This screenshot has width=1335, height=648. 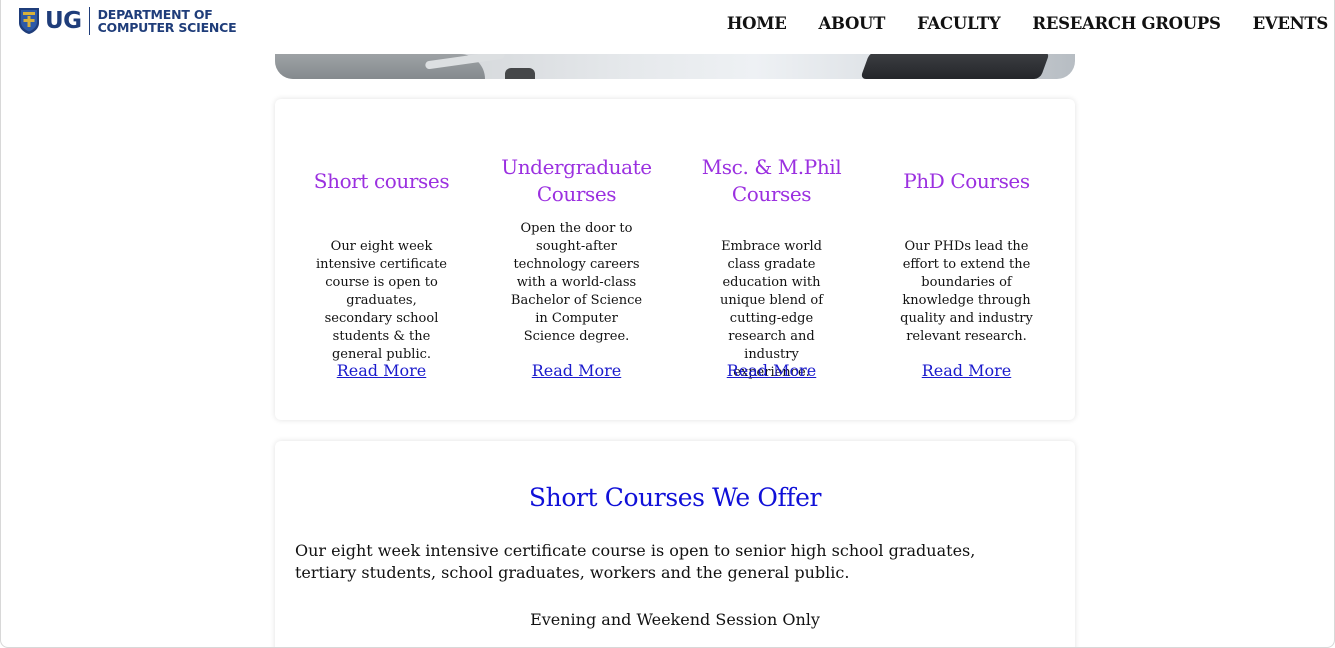 What do you see at coordinates (89, 21) in the screenshot?
I see `logo-divider` at bounding box center [89, 21].